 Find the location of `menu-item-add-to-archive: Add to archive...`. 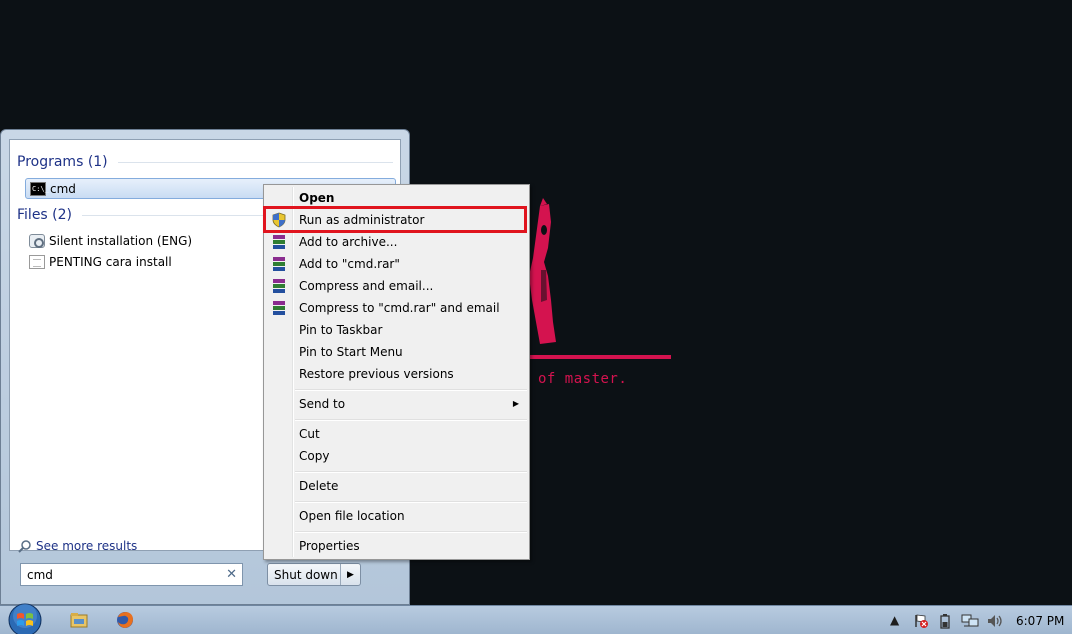

menu-item-add-to-archive: Add to archive... is located at coordinates (396, 242).